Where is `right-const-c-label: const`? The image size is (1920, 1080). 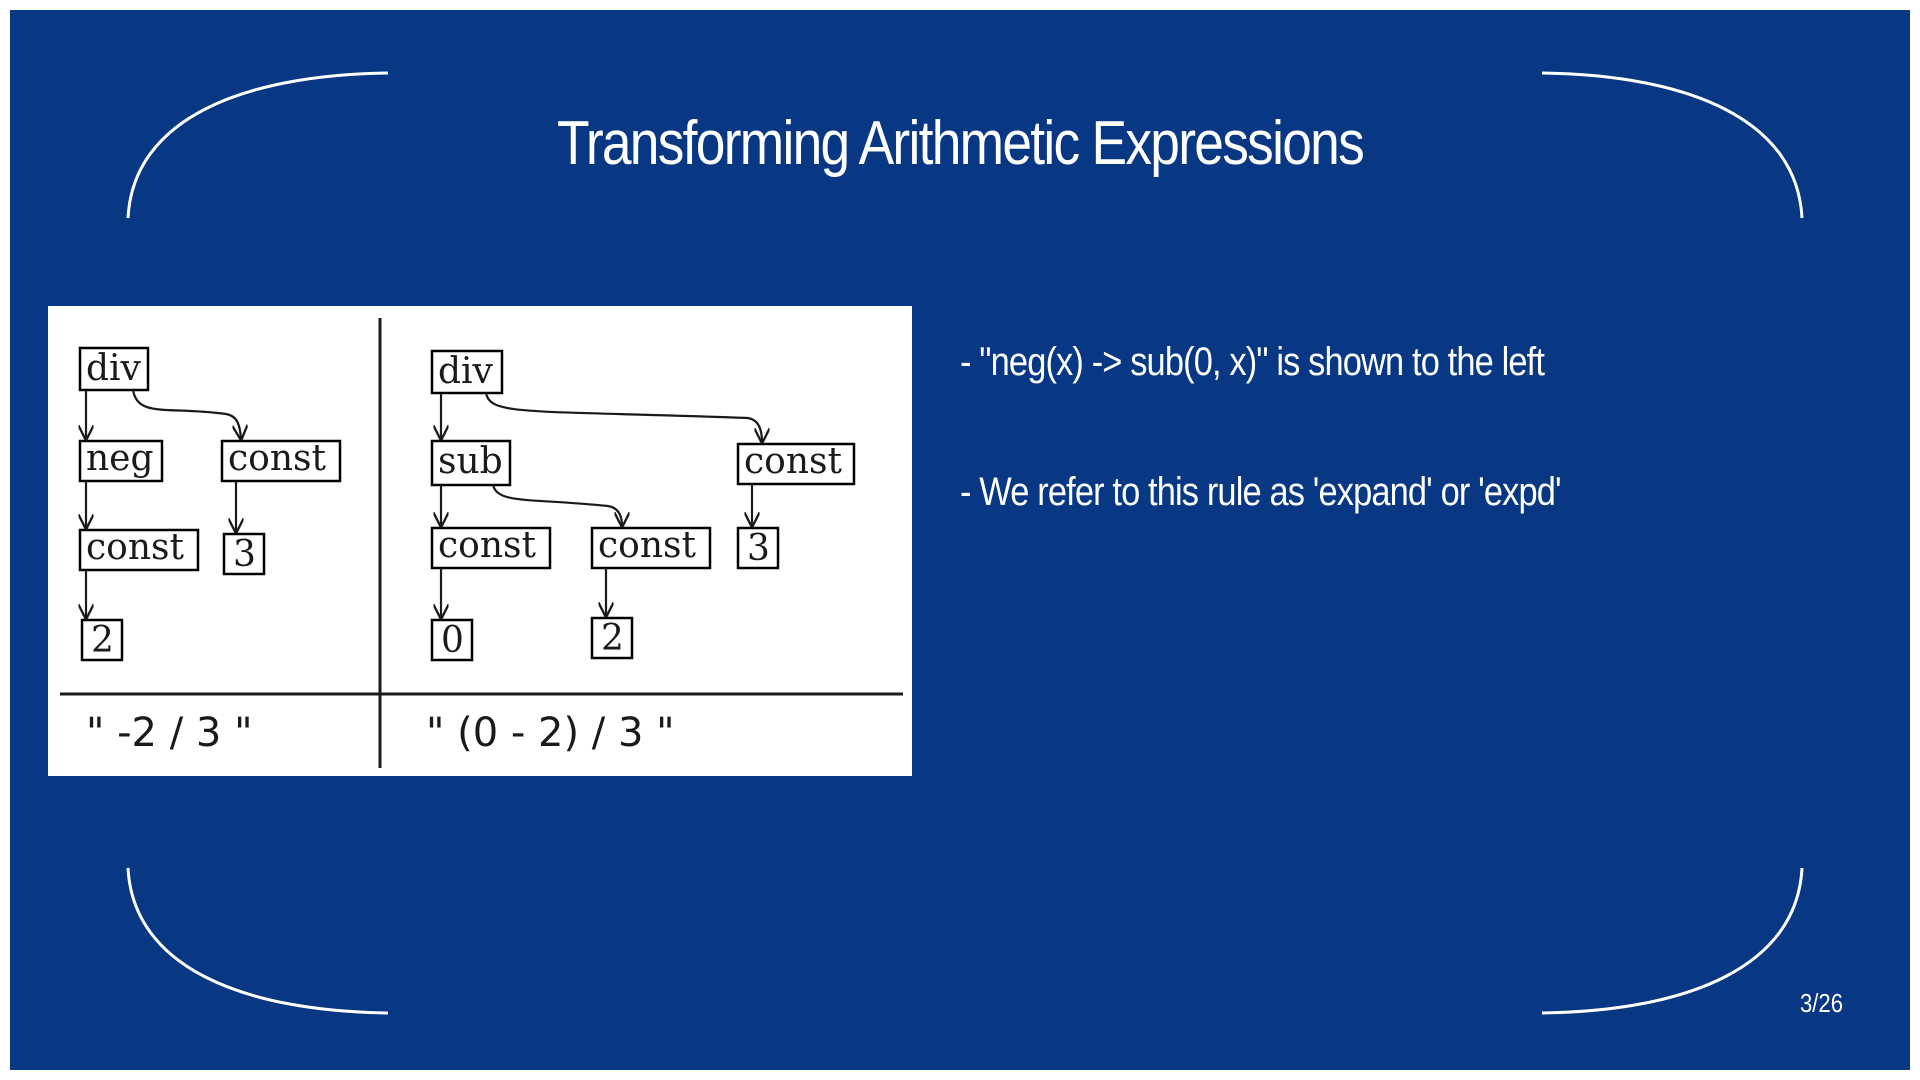 right-const-c-label: const is located at coordinates (793, 461).